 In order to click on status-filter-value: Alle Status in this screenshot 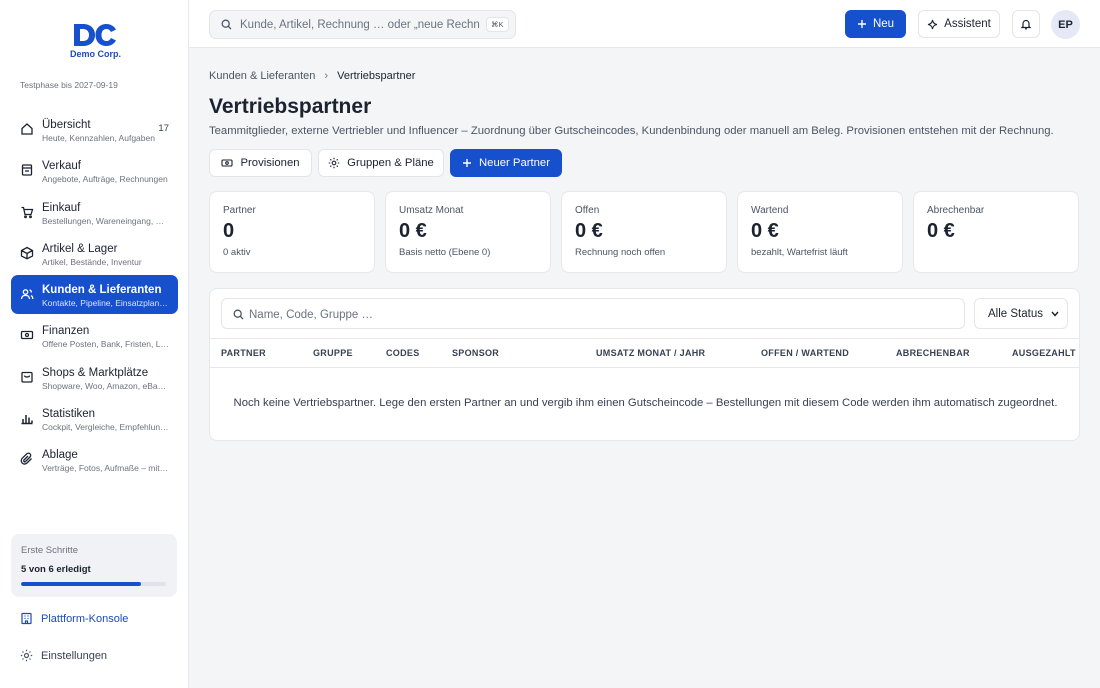, I will do `click(1015, 313)`.